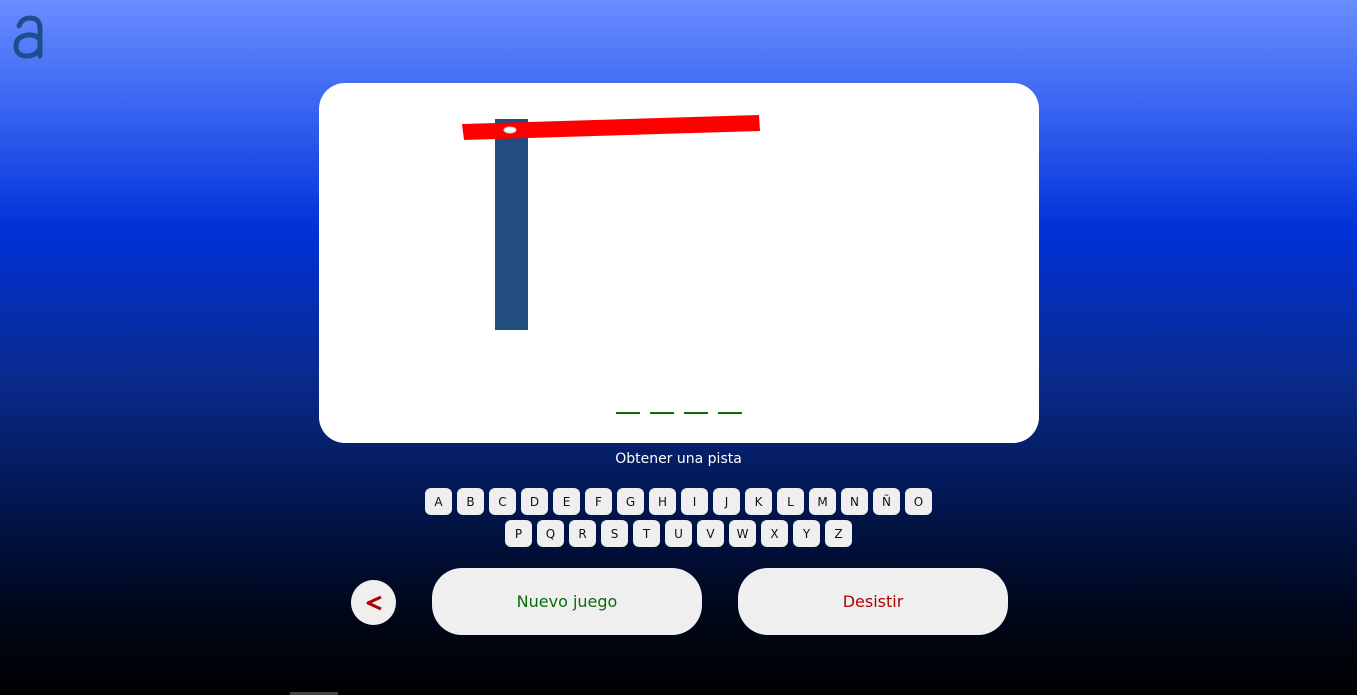  I want to click on key-u: U, so click(678, 533).